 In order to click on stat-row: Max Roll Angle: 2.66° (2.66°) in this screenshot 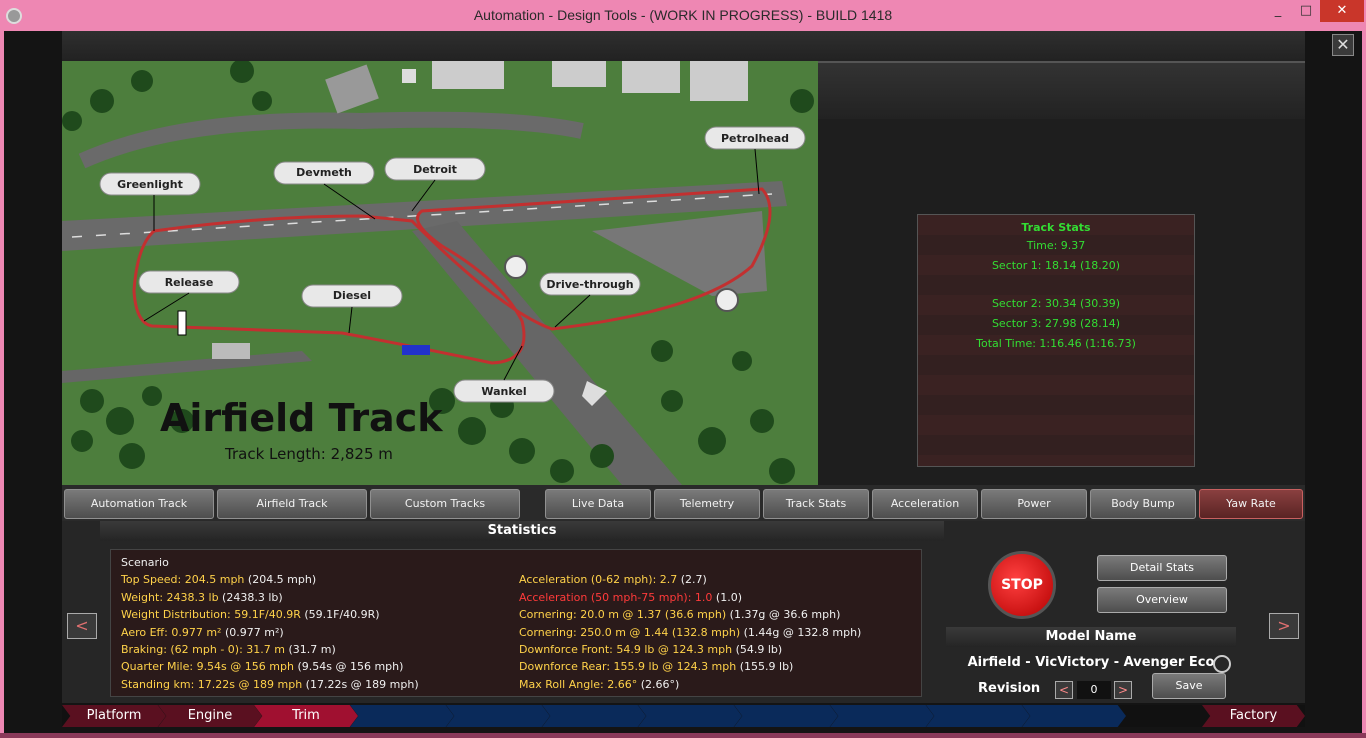, I will do `click(690, 686)`.